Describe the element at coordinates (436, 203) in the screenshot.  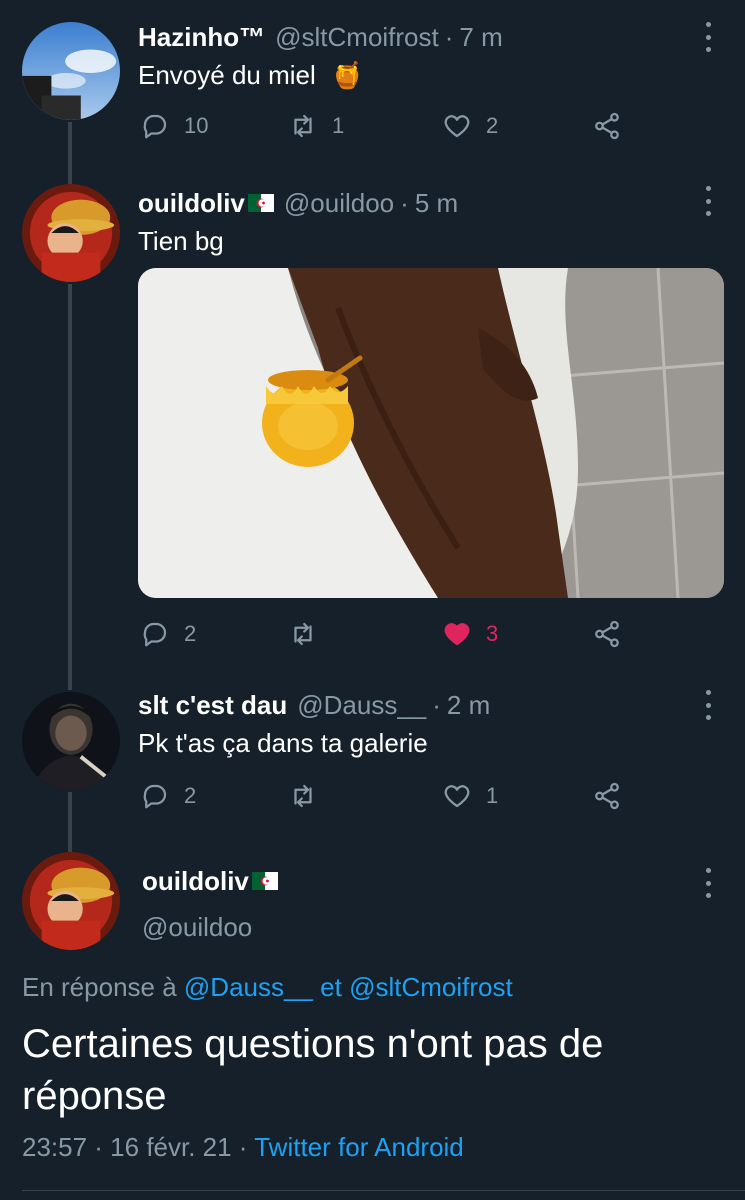
I see `timestamp: 5 m` at that location.